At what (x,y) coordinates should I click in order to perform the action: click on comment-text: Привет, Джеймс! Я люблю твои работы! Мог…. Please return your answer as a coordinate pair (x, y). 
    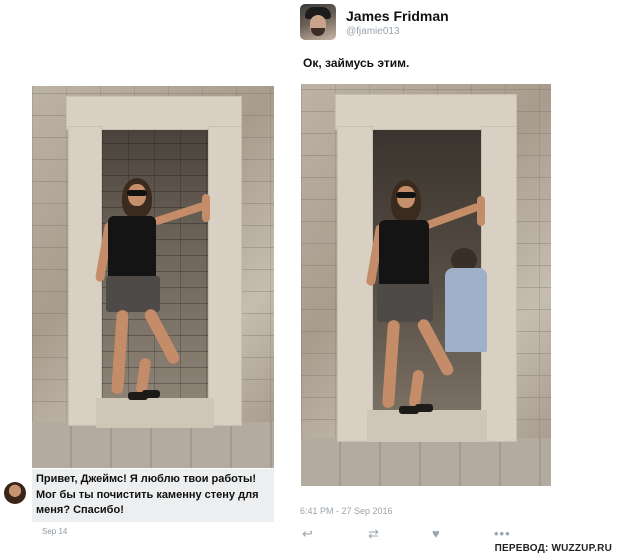
    Looking at the image, I should click on (147, 494).